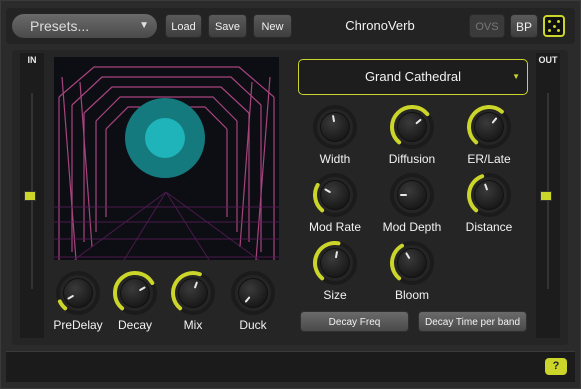 This screenshot has width=581, height=389. I want to click on duck-knob, so click(253, 295).